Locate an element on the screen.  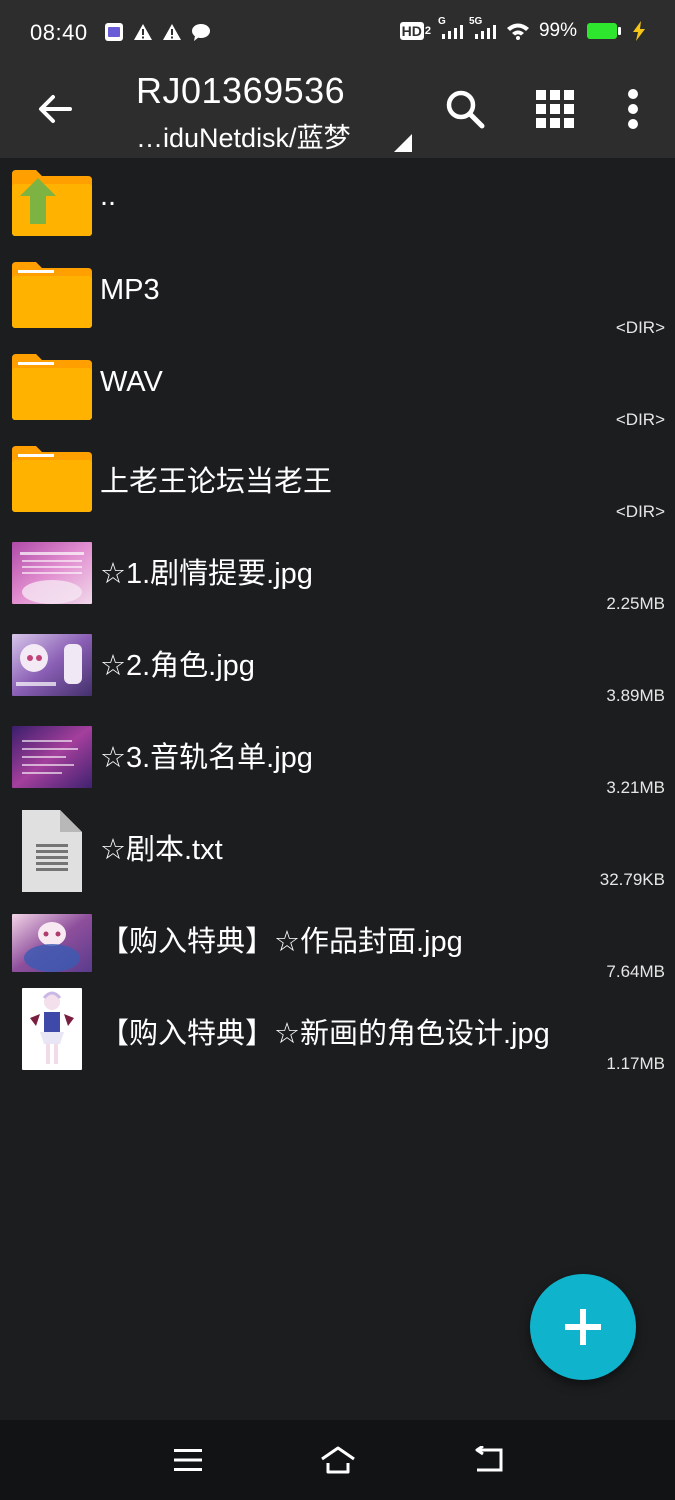
more-options-button is located at coordinates (633, 109).